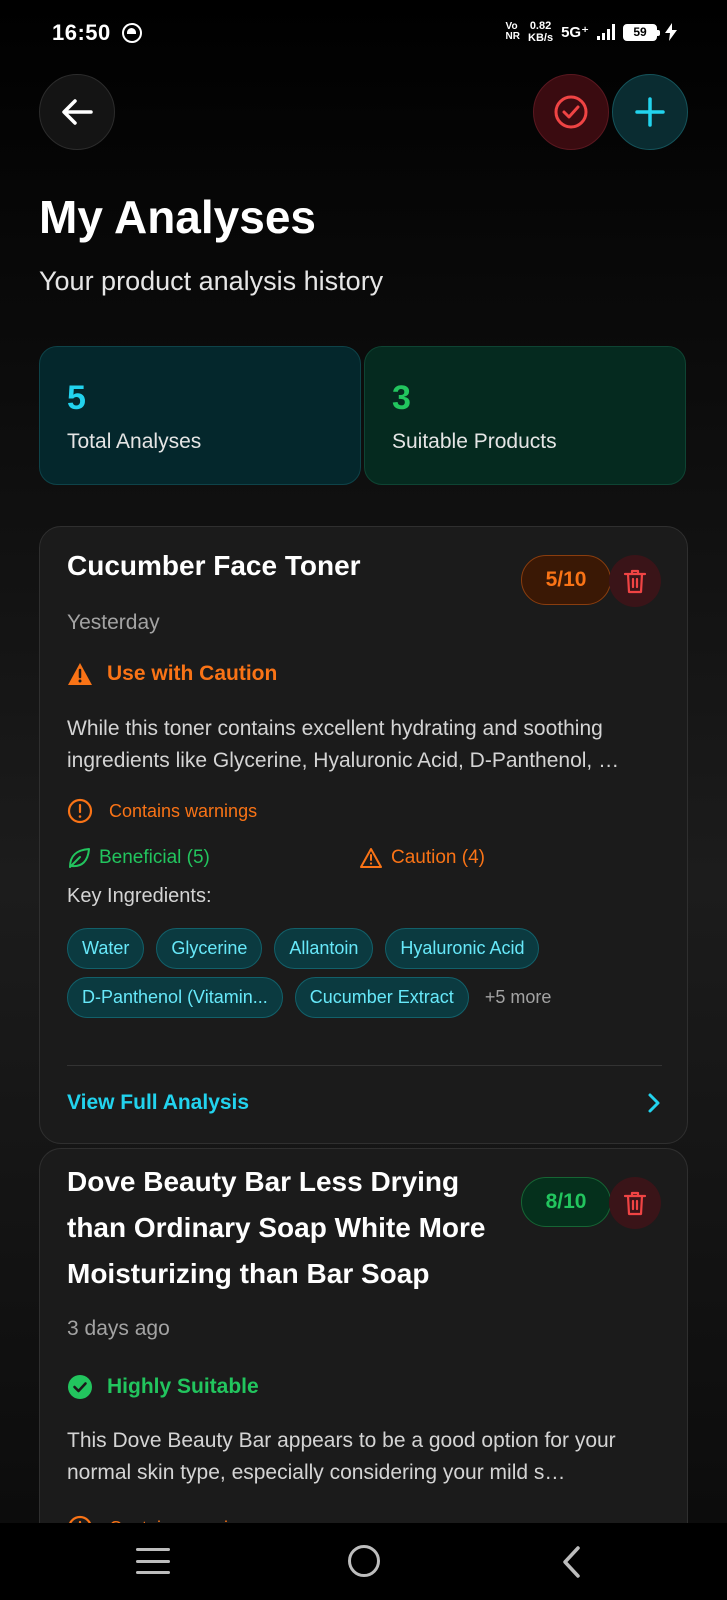 This screenshot has width=727, height=1600. Describe the element at coordinates (381, 997) in the screenshot. I see `ingredient-chip: Cucumber Extract` at that location.